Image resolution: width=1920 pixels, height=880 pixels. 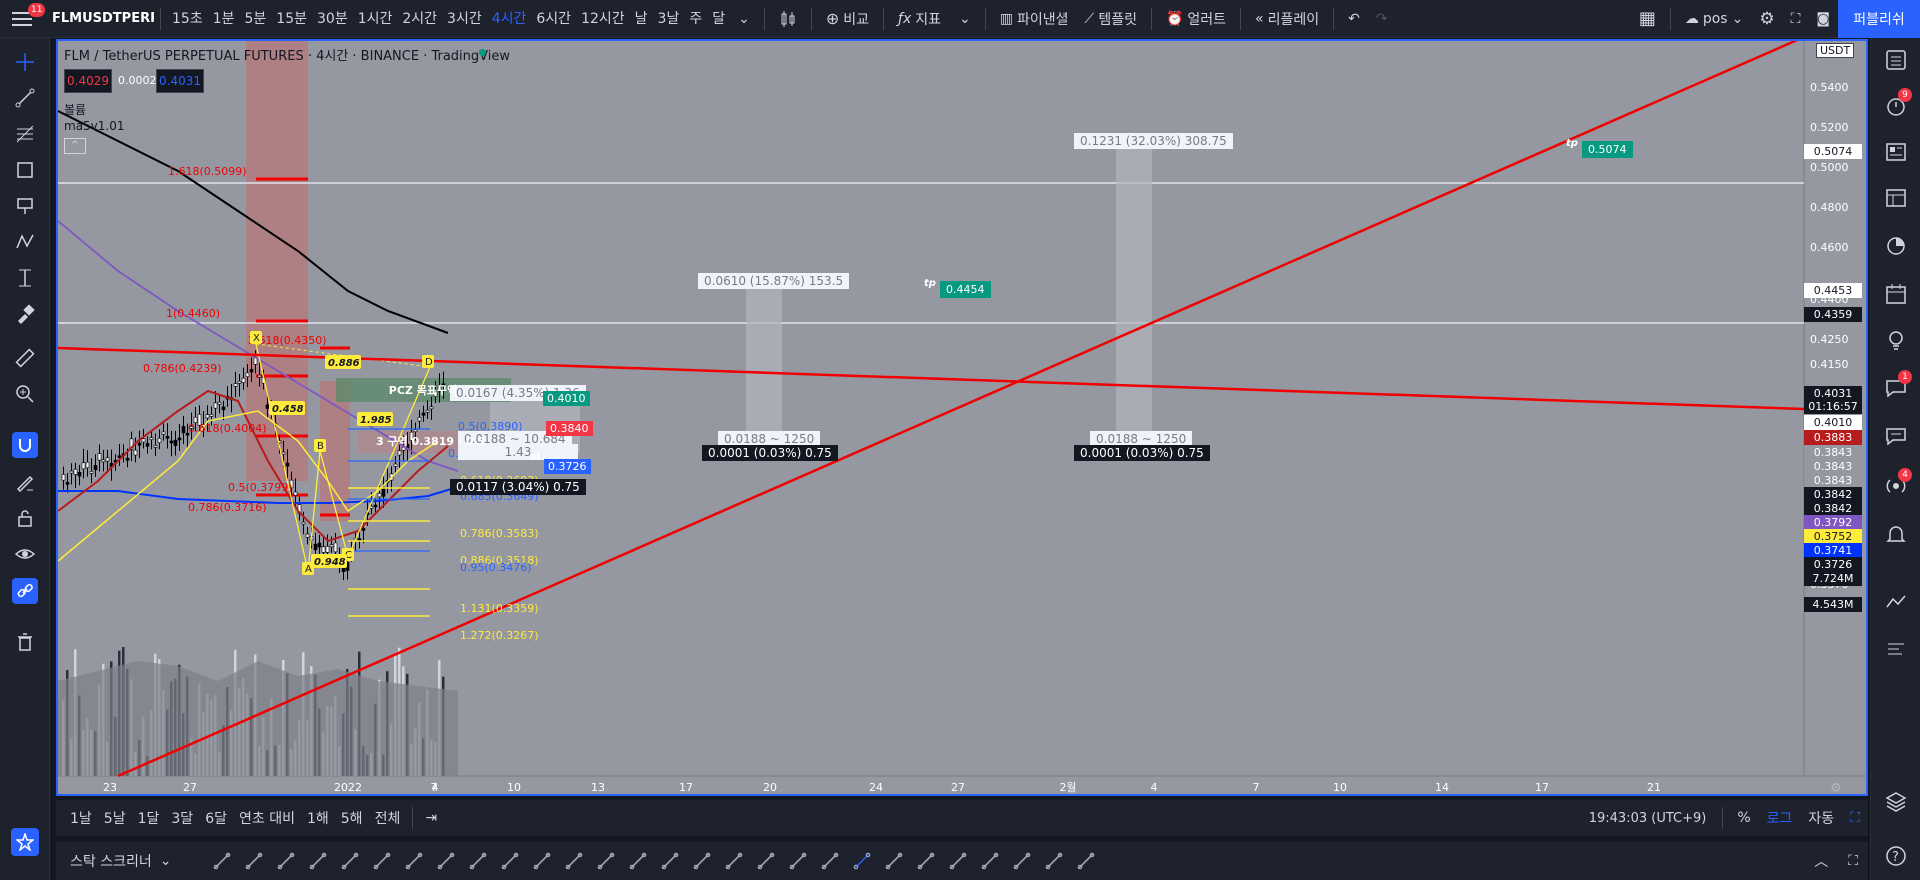 What do you see at coordinates (75, 146) in the screenshot?
I see `collapse-legend-button: ^` at bounding box center [75, 146].